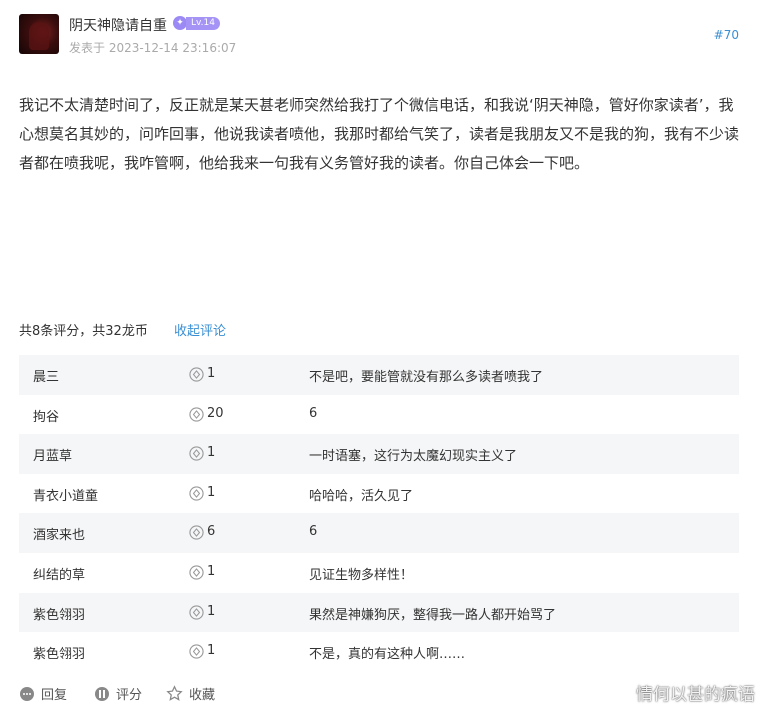 The height and width of the screenshot is (709, 765). I want to click on favorite-button: 收藏, so click(190, 693).